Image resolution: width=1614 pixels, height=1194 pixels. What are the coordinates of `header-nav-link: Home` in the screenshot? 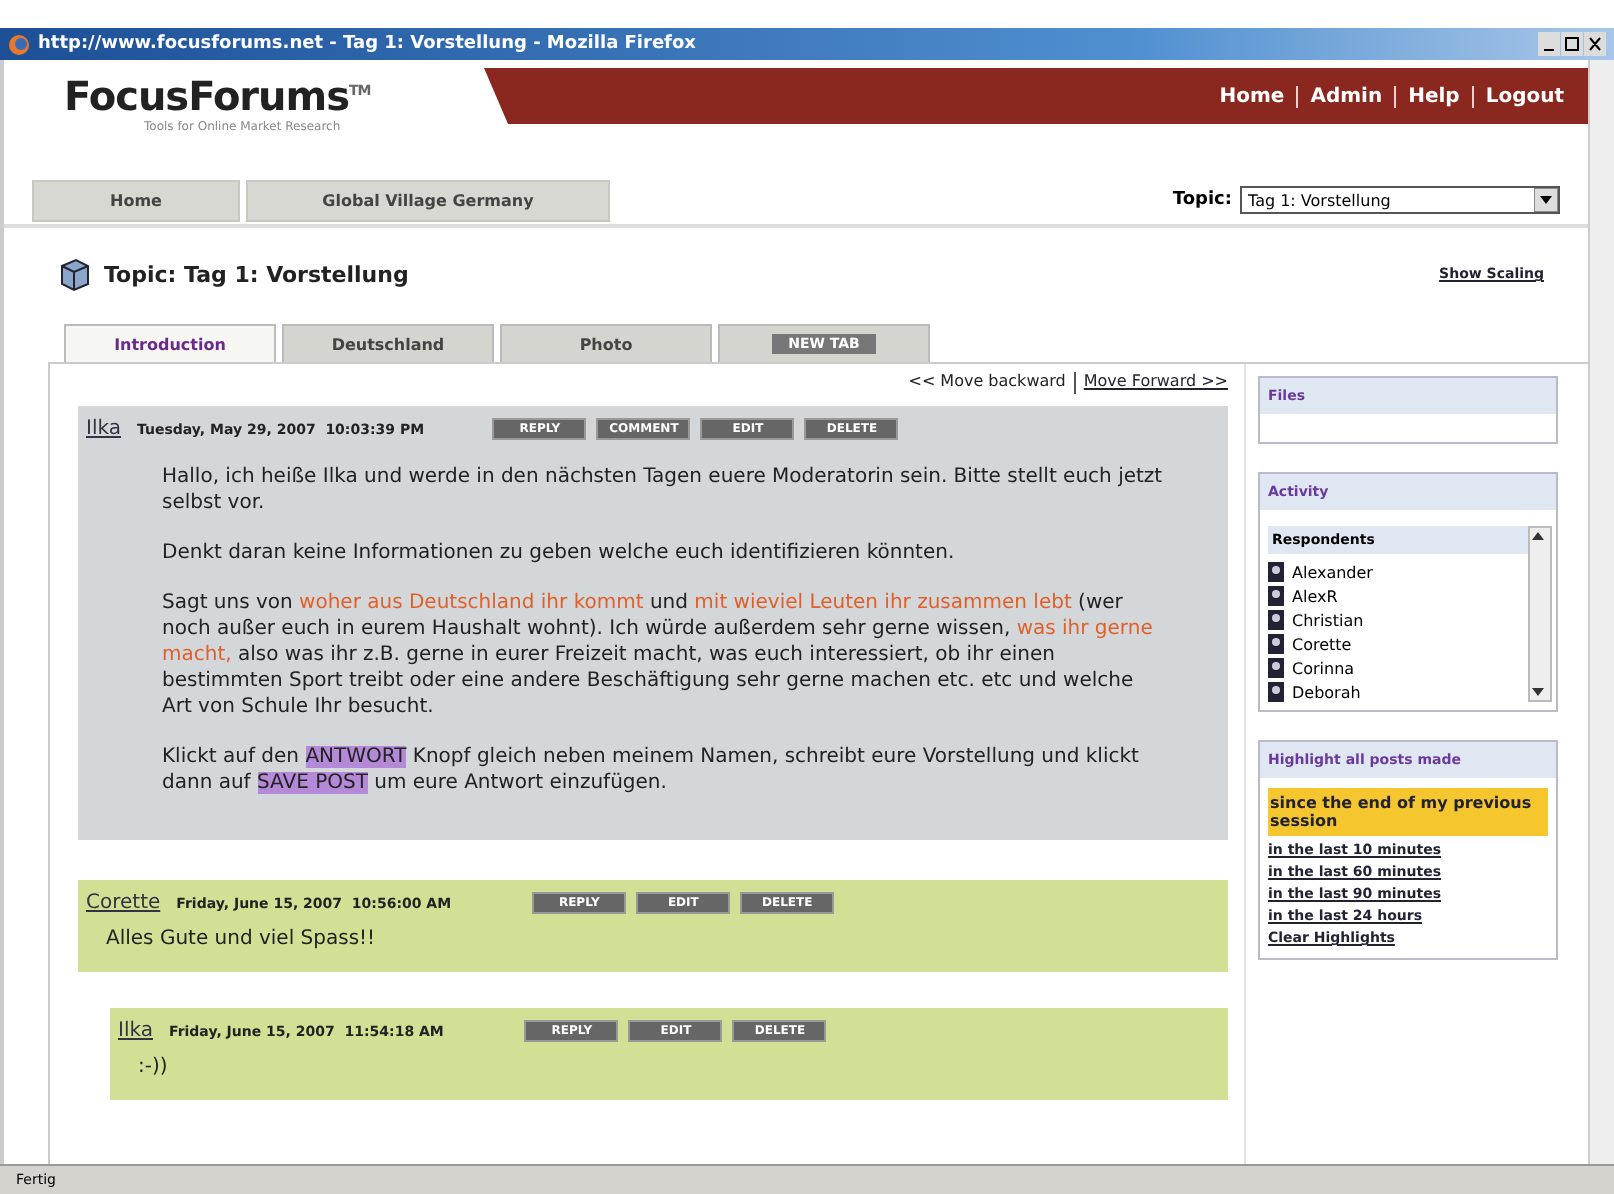 It's located at (1252, 96).